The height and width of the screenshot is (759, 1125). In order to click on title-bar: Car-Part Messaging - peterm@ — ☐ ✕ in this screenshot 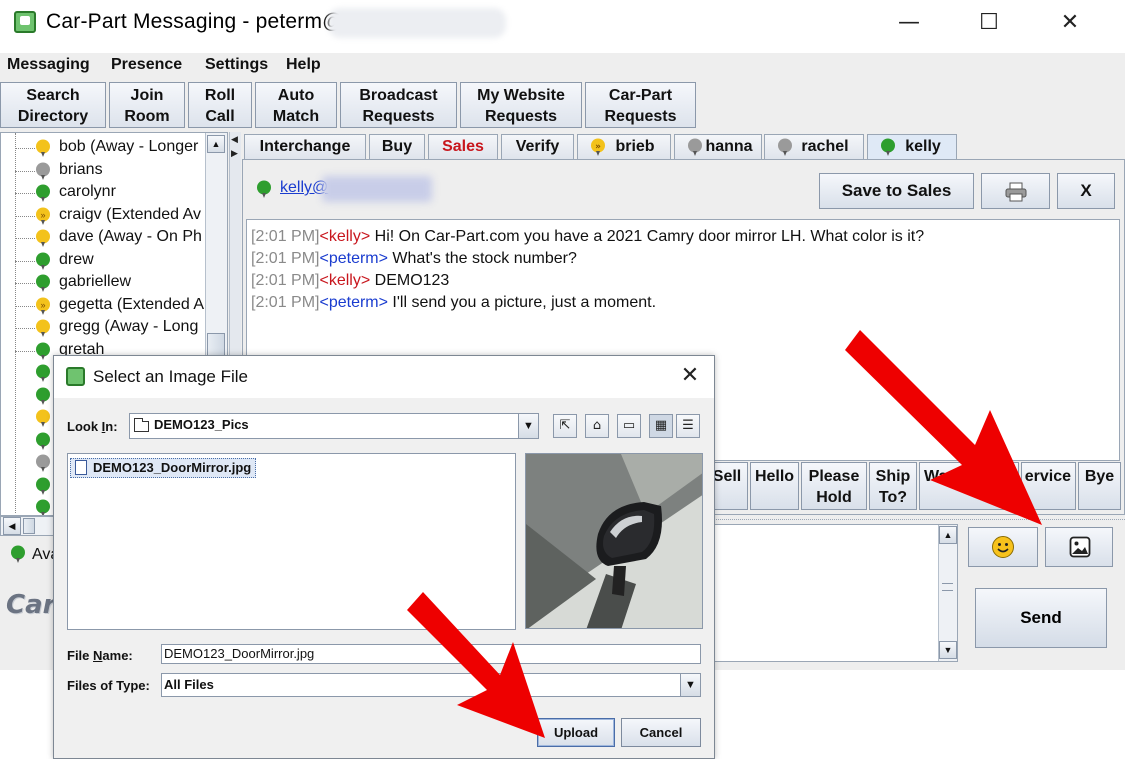, I will do `click(562, 23)`.